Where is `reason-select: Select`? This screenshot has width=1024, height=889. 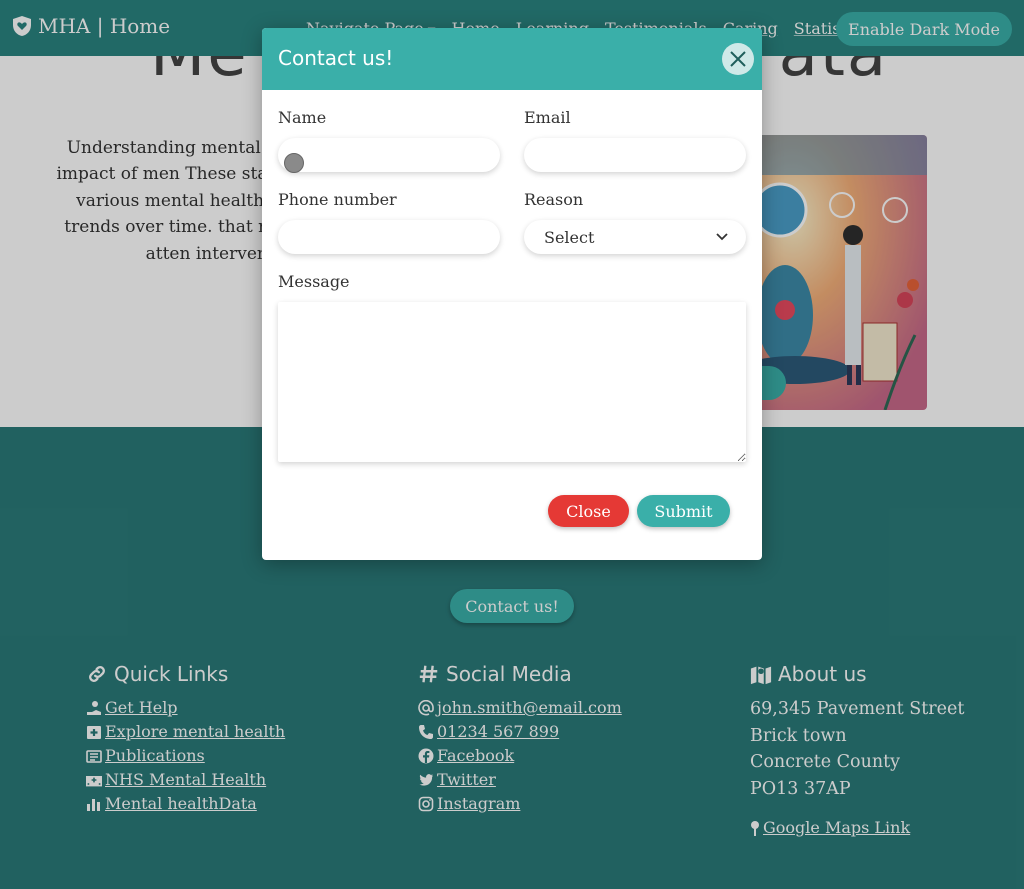
reason-select: Select is located at coordinates (635, 237).